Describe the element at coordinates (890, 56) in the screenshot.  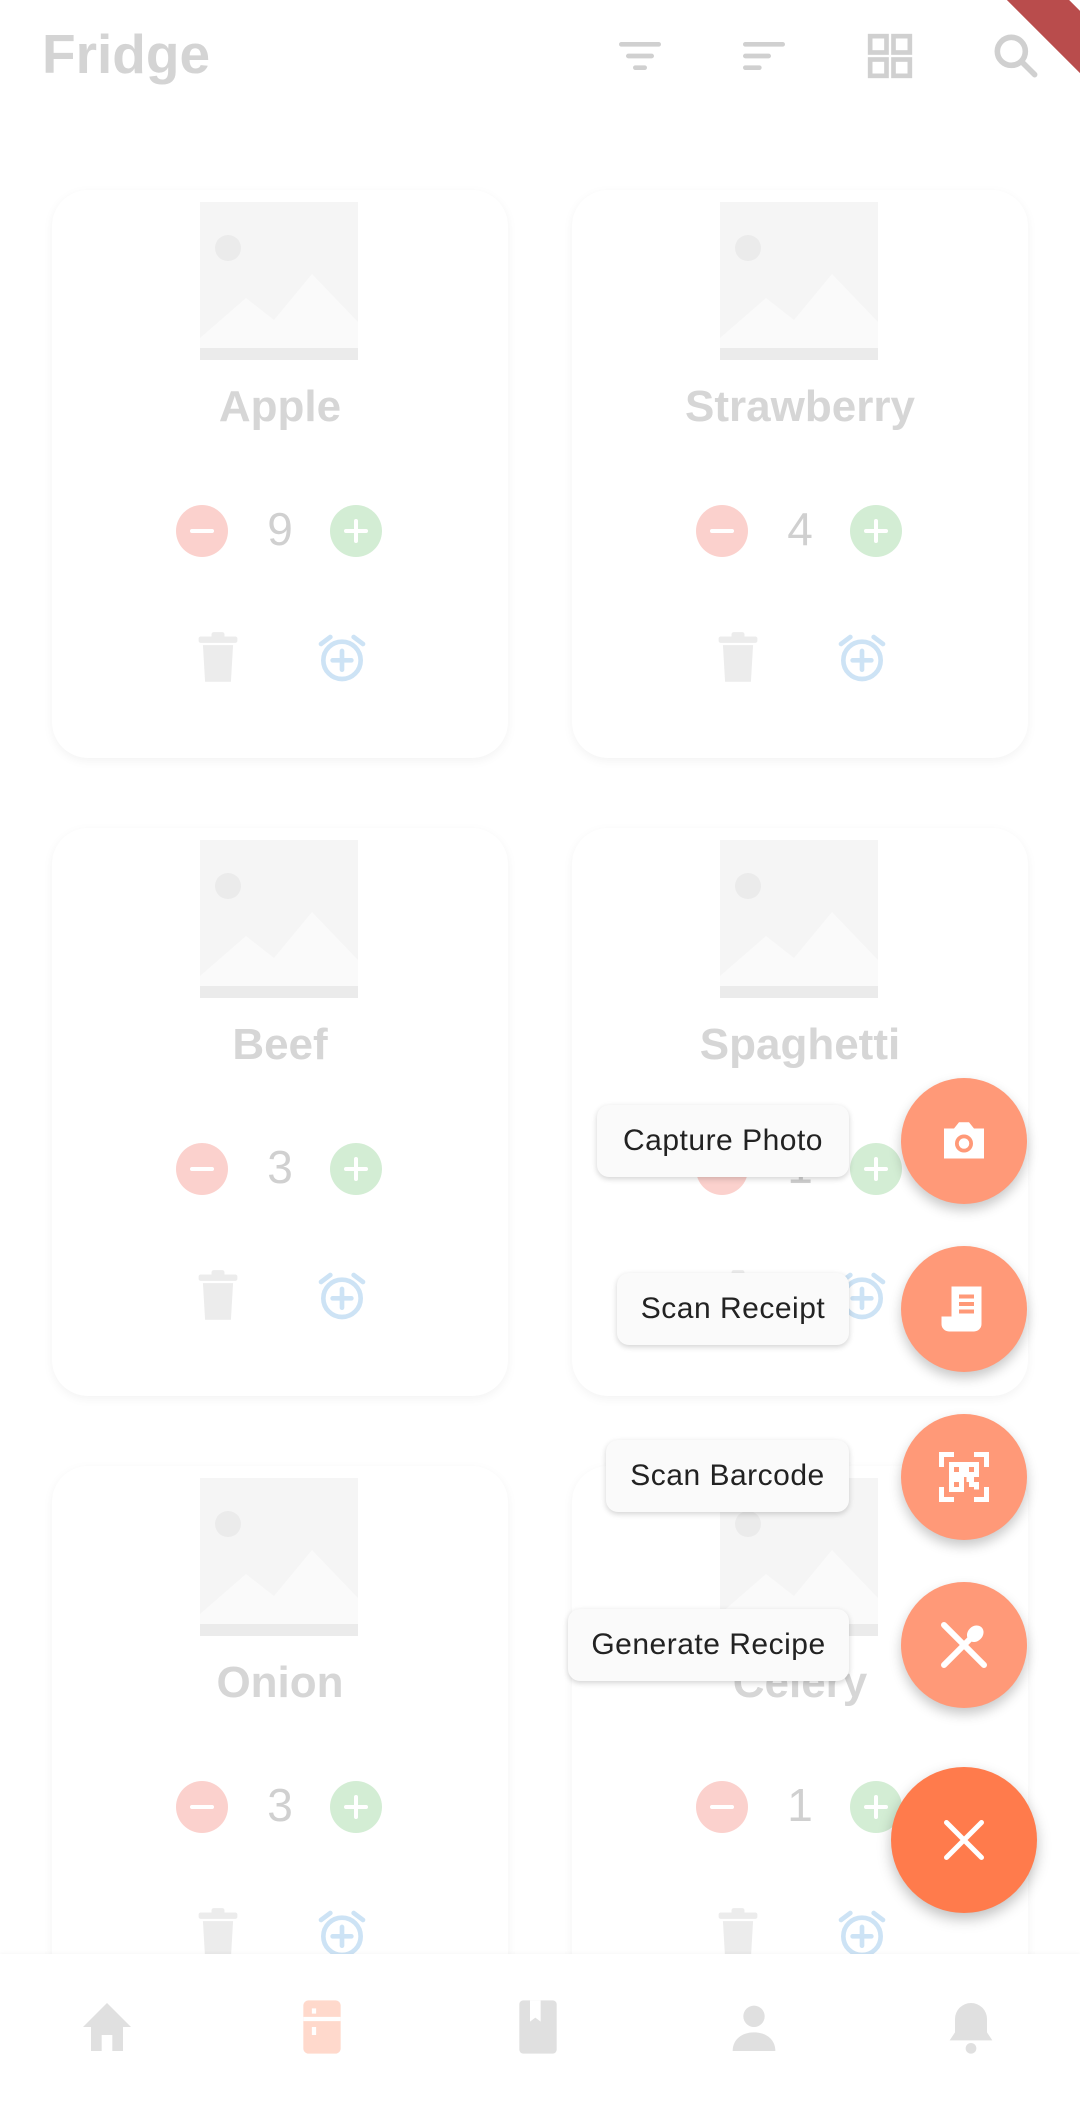
I see `grid-view-icon` at that location.